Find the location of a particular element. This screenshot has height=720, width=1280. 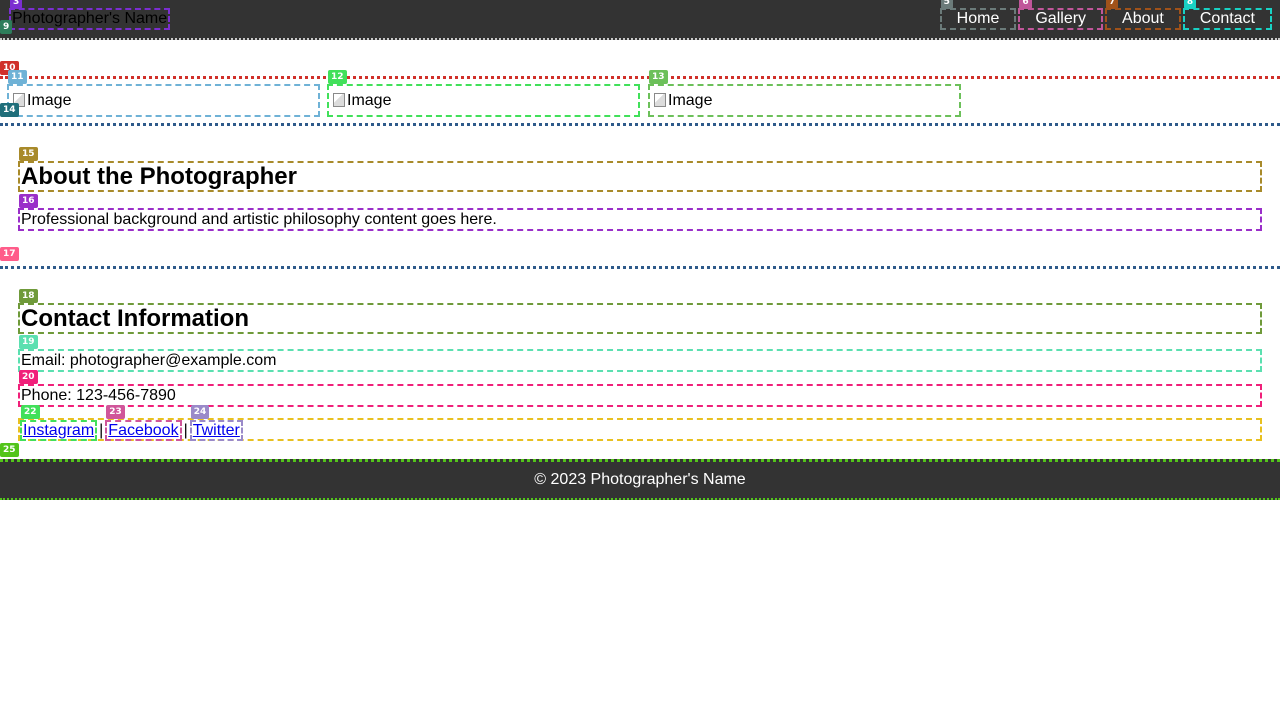

contact-heading: 18 Contact Information is located at coordinates (640, 311).